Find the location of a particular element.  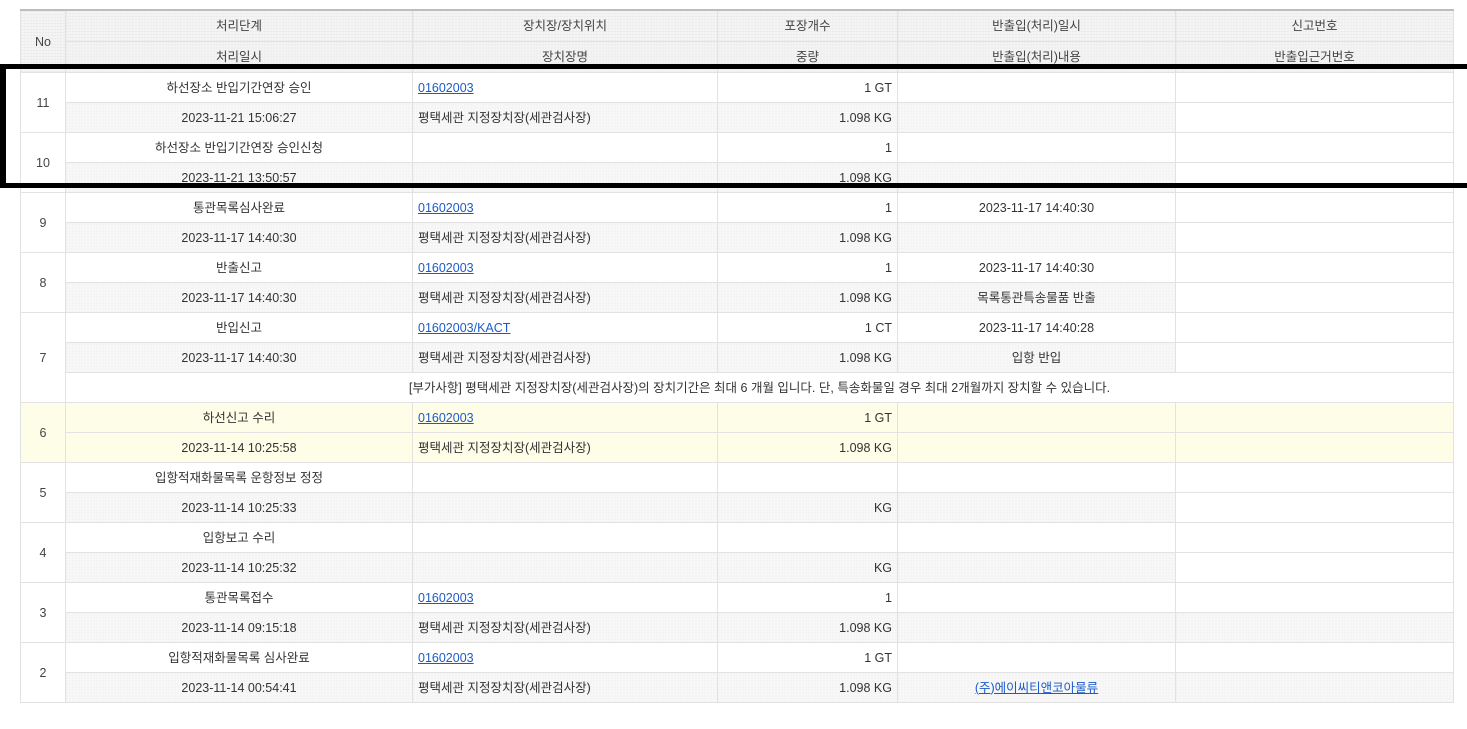

history-row: 10 하선장소 반입기간연장 승인신청 1 is located at coordinates (737, 162).